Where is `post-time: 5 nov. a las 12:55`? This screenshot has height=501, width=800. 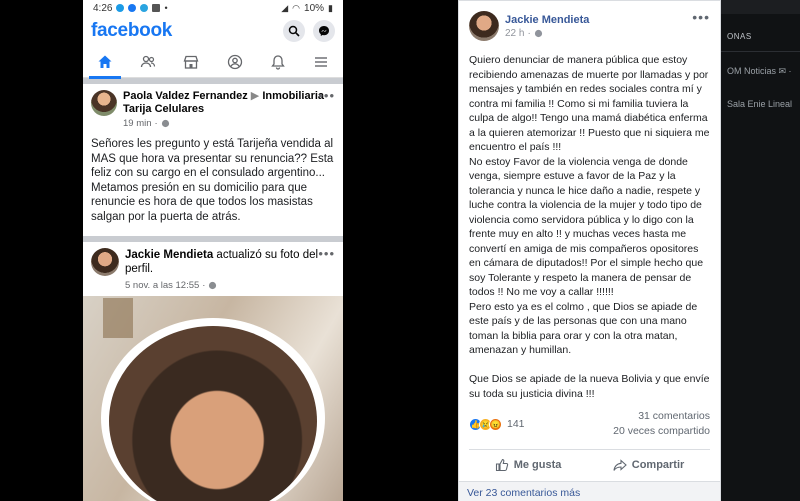 post-time: 5 nov. a las 12:55 is located at coordinates (162, 285).